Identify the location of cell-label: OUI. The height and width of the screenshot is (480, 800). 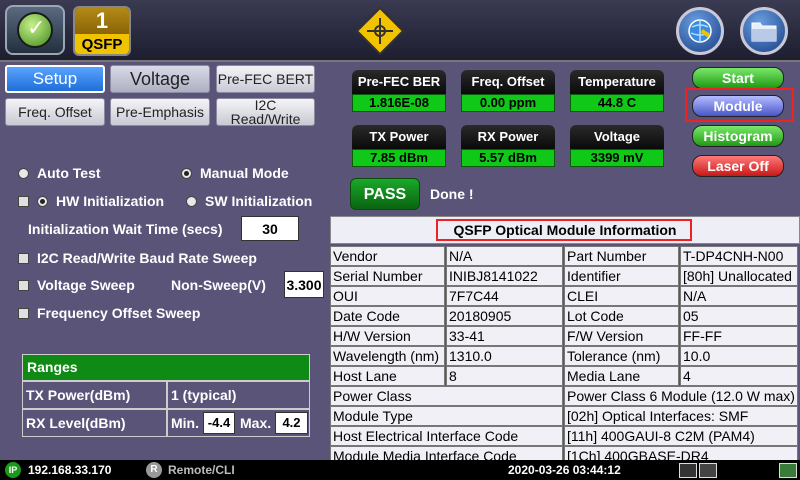
(387, 296).